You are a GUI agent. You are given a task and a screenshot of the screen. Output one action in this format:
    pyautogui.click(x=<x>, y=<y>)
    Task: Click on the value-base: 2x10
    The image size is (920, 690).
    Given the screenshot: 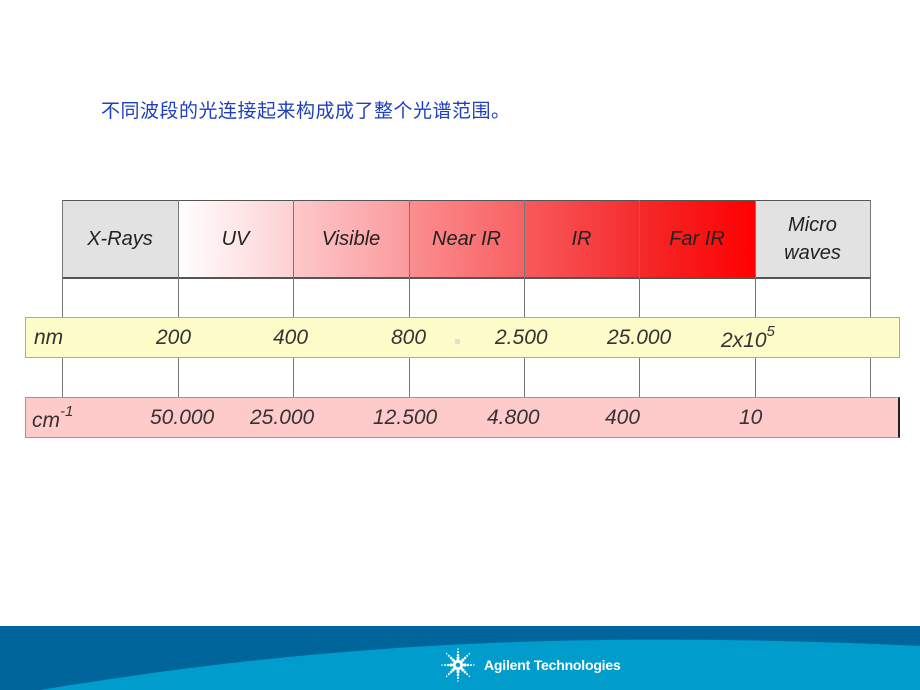 What is the action you would take?
    pyautogui.click(x=744, y=340)
    